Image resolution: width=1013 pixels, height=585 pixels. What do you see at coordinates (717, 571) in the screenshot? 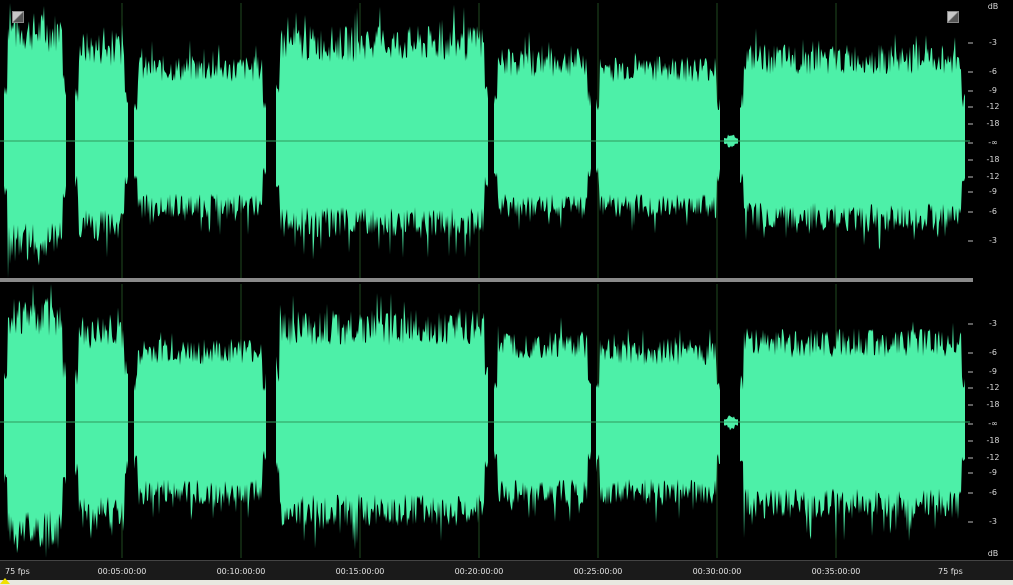
I see `time-tick-label: 00:30:00:00` at bounding box center [717, 571].